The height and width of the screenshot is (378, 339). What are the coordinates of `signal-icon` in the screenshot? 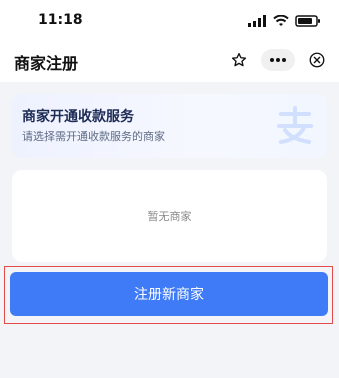 It's located at (257, 21).